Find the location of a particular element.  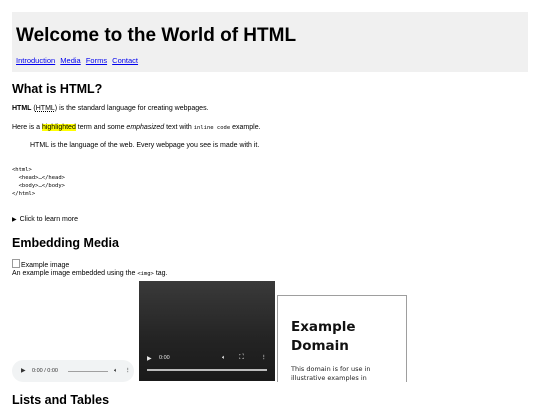

details-disclosure: ▶ Click to learn more is located at coordinates (45, 220).